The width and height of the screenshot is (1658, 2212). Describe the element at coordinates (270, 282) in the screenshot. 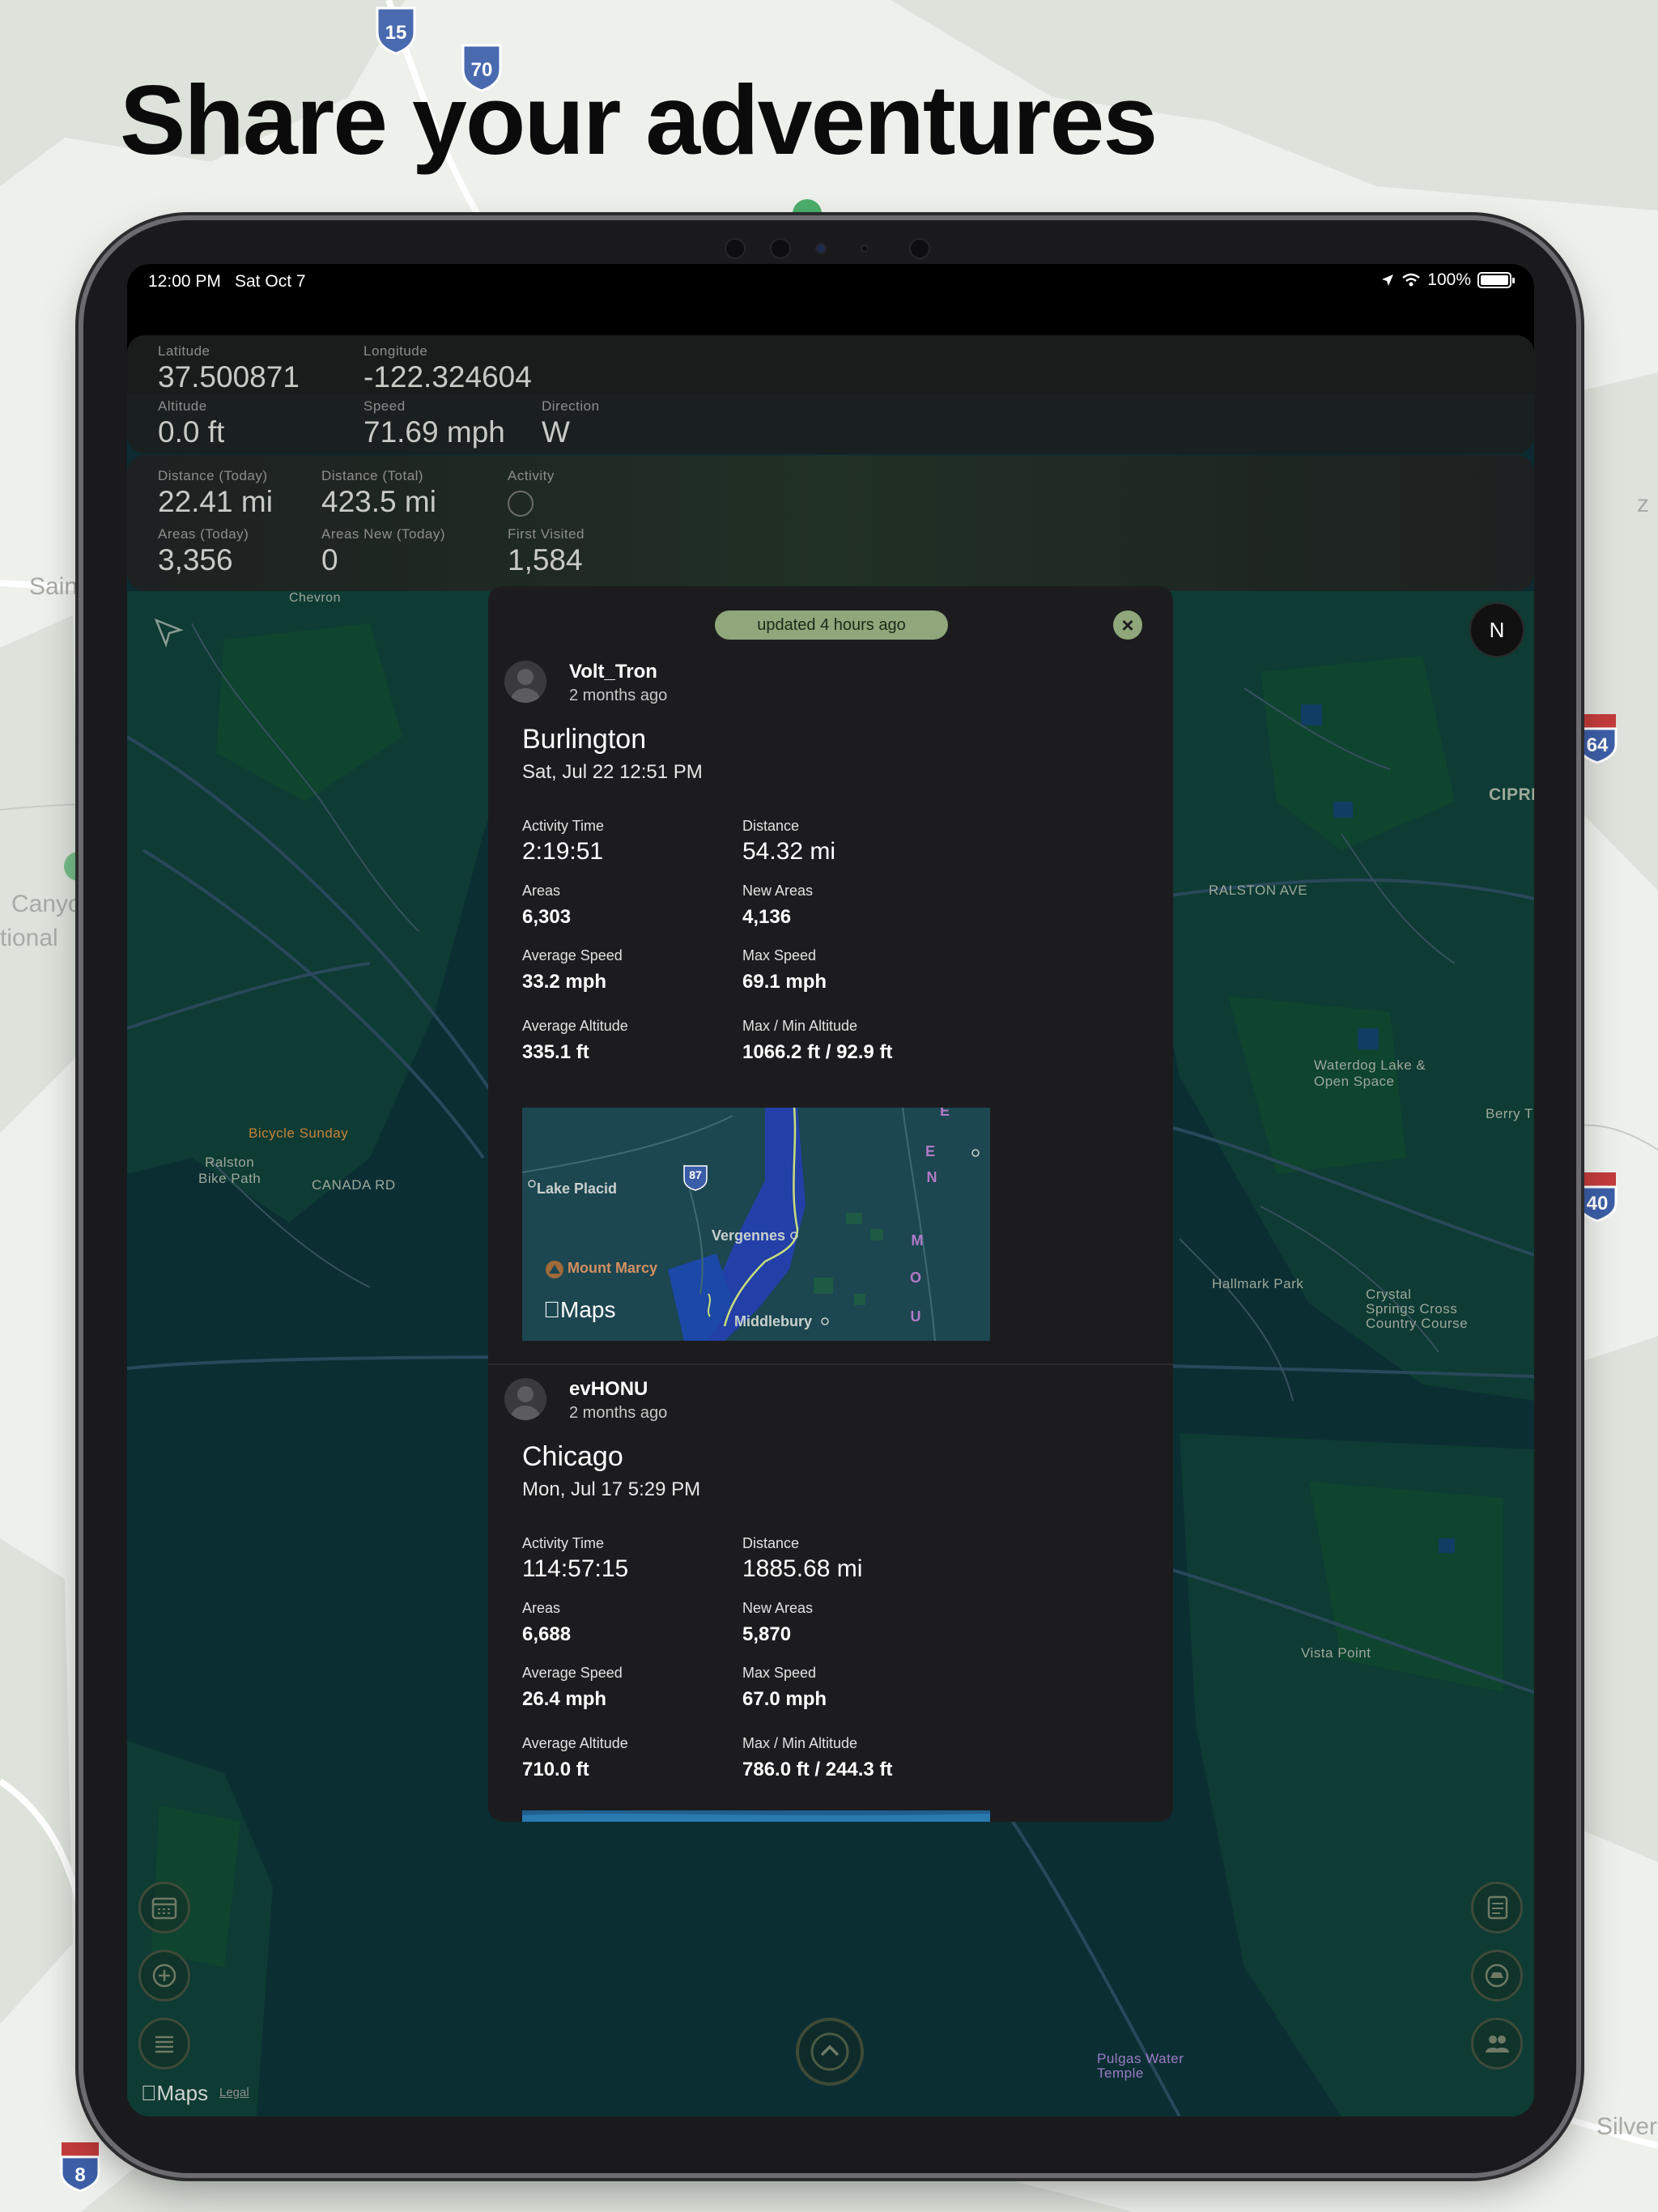

I see `status-date: Sat Oct 7` at that location.